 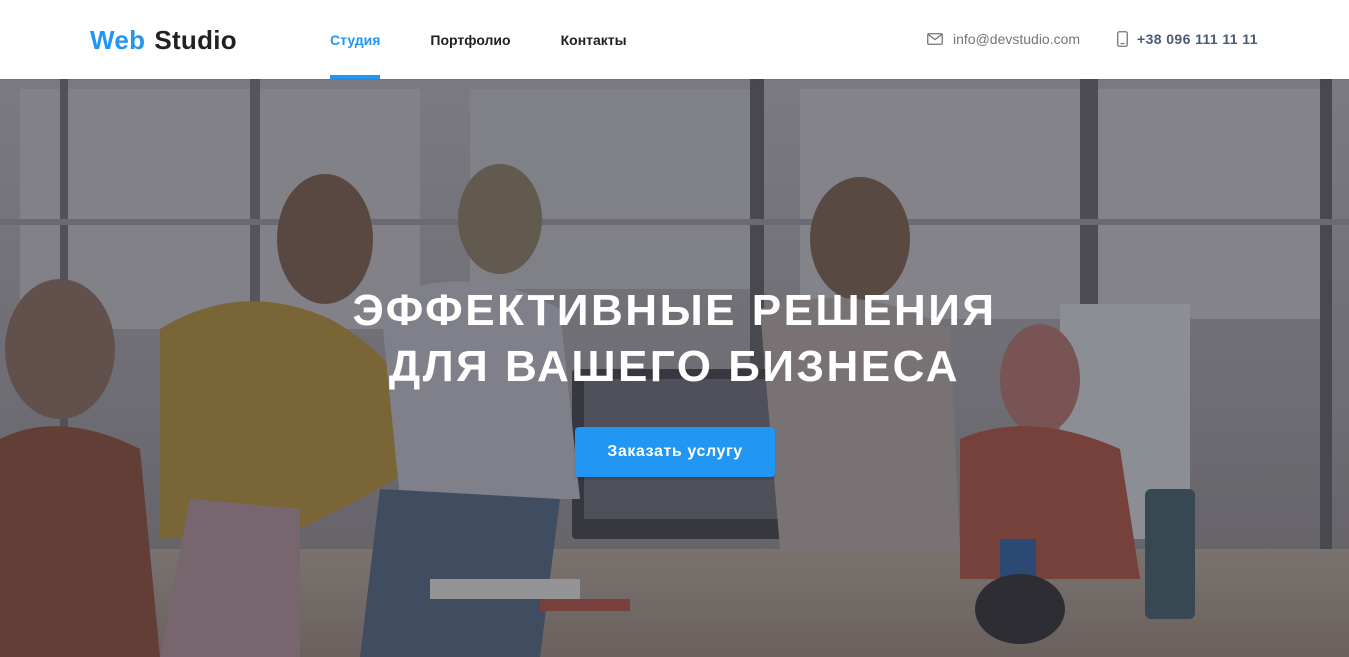 What do you see at coordinates (935, 39) in the screenshot?
I see `mail-icon` at bounding box center [935, 39].